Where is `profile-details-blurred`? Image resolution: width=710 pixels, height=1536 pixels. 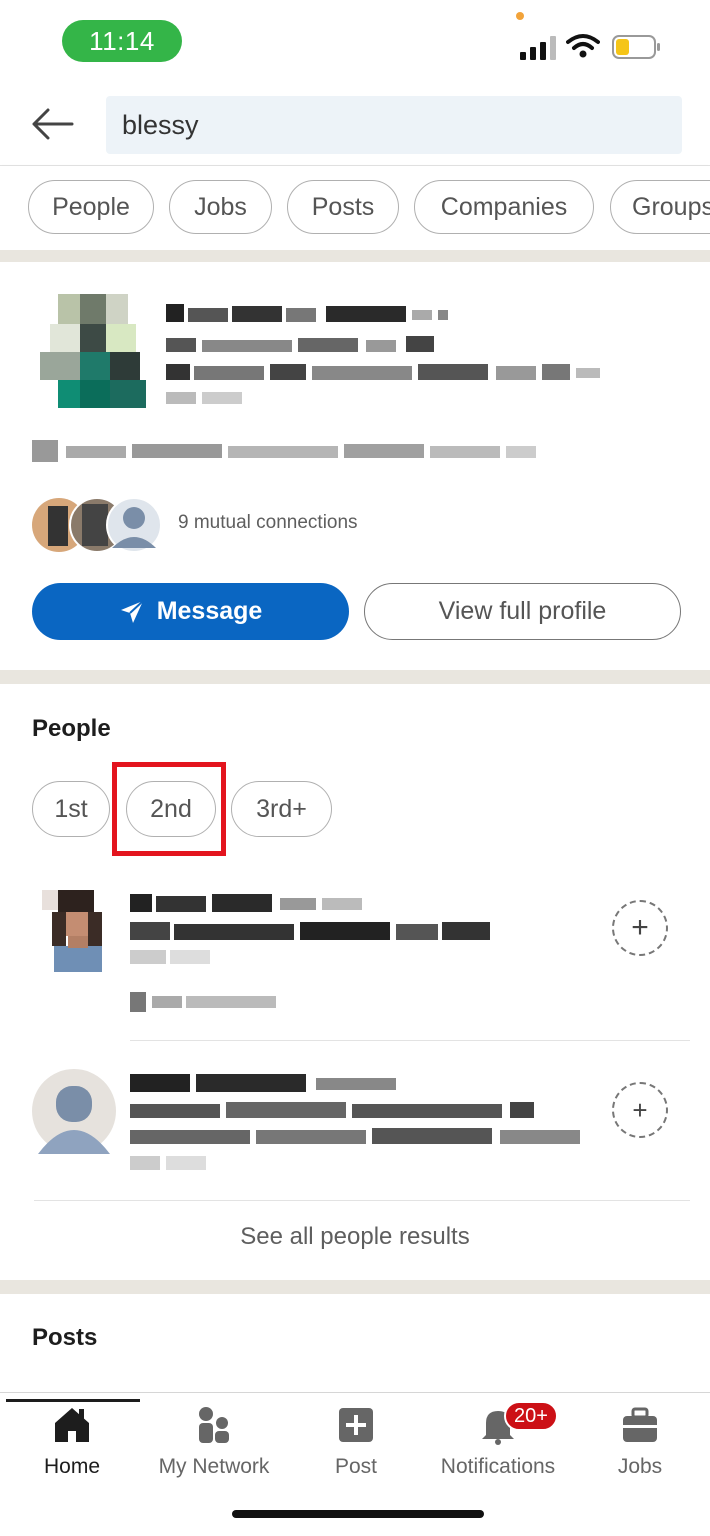 profile-details-blurred is located at coordinates (383, 354).